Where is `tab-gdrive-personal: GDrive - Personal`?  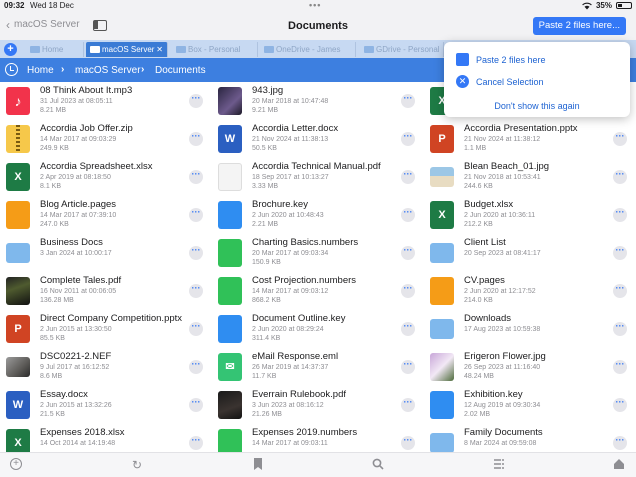
tab-gdrive-personal: GDrive - Personal is located at coordinates (402, 49).